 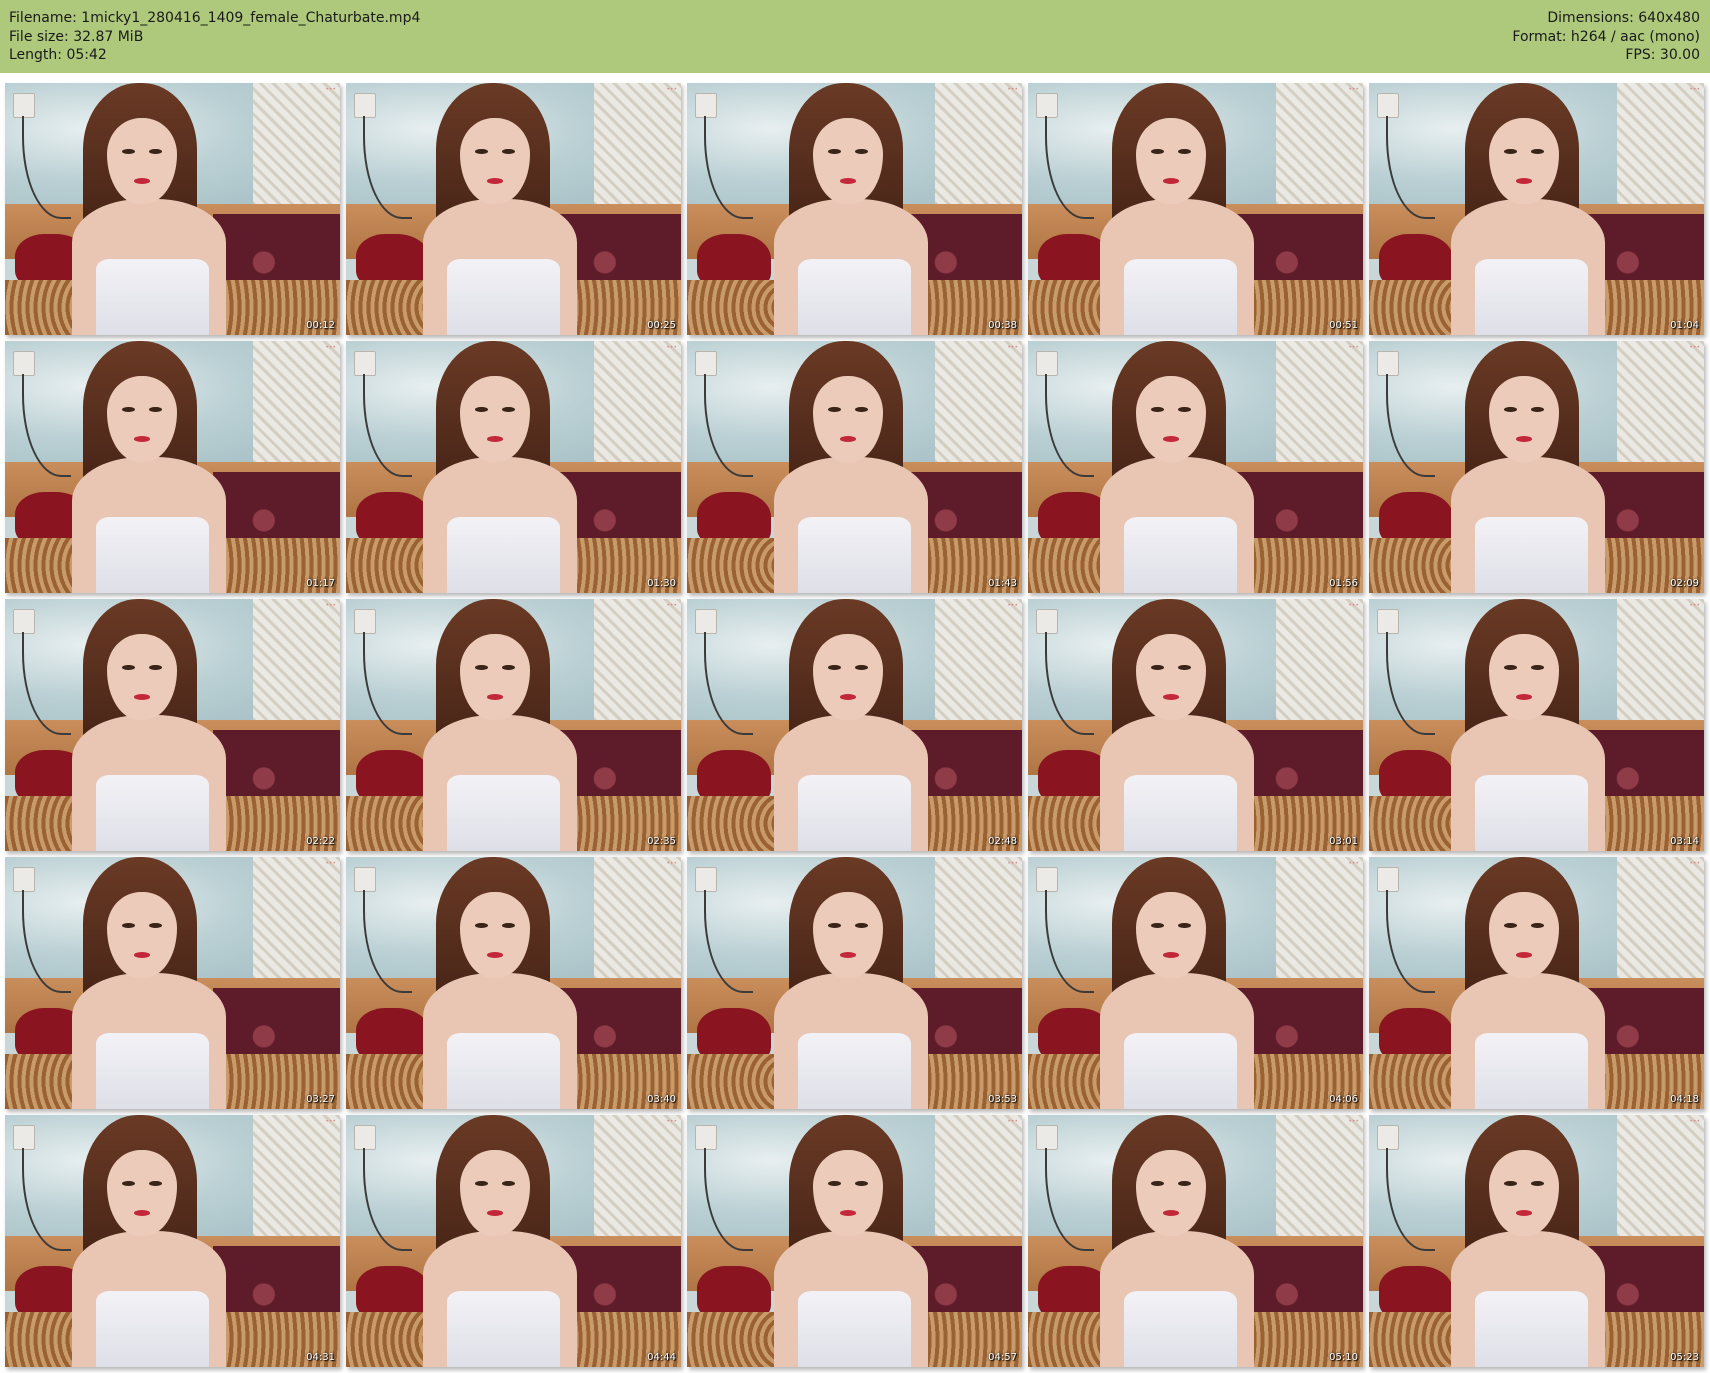 I want to click on thumbnail-timestamp: 05:23, so click(x=1684, y=1357).